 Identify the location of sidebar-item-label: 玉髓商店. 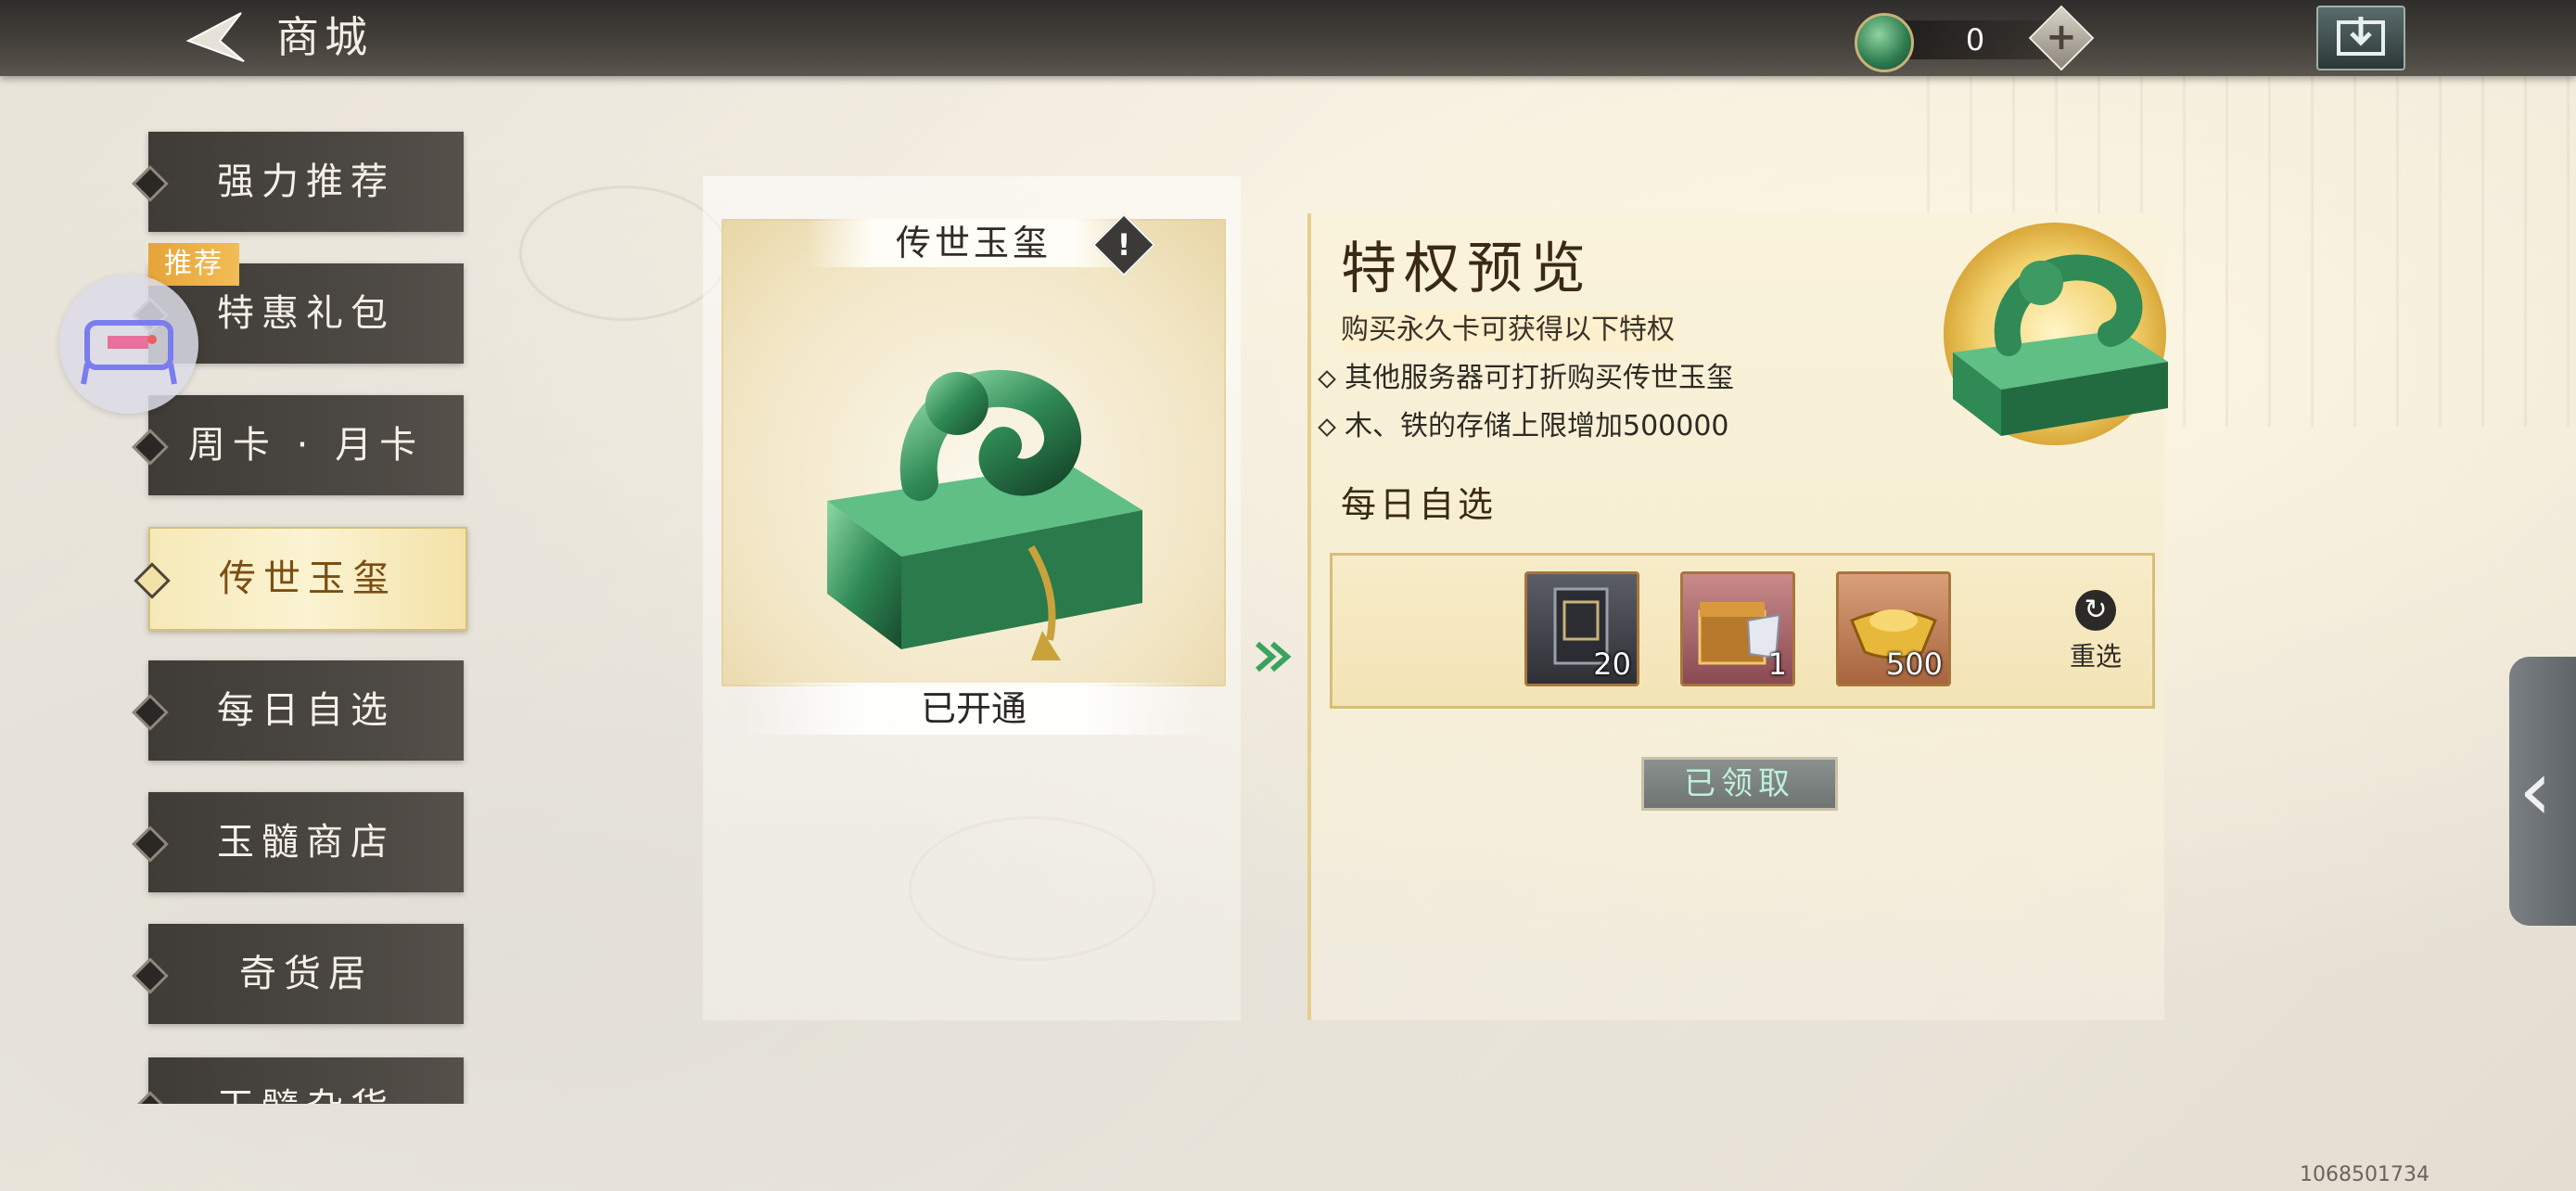
(306, 842).